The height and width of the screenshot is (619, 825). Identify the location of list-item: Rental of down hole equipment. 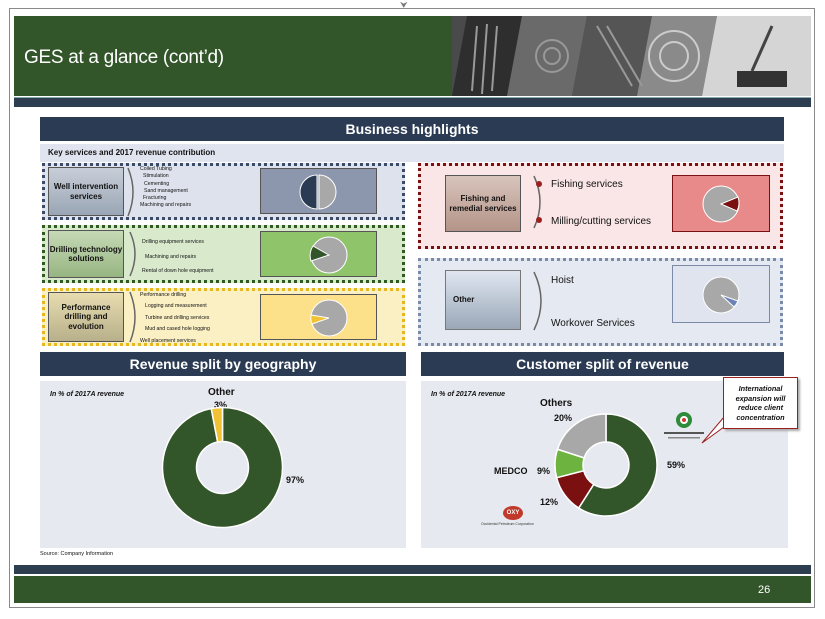
(178, 271).